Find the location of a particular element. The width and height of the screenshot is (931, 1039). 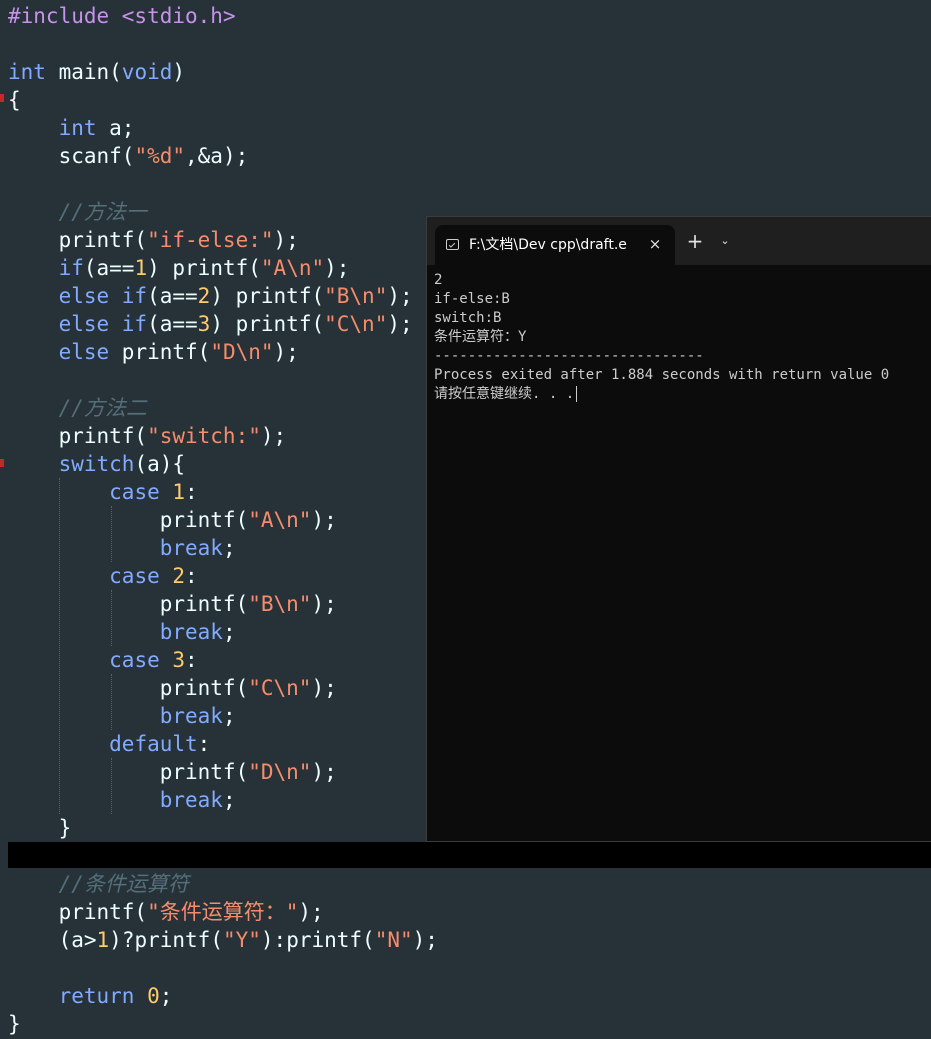

code-token: 0 is located at coordinates (153, 996).